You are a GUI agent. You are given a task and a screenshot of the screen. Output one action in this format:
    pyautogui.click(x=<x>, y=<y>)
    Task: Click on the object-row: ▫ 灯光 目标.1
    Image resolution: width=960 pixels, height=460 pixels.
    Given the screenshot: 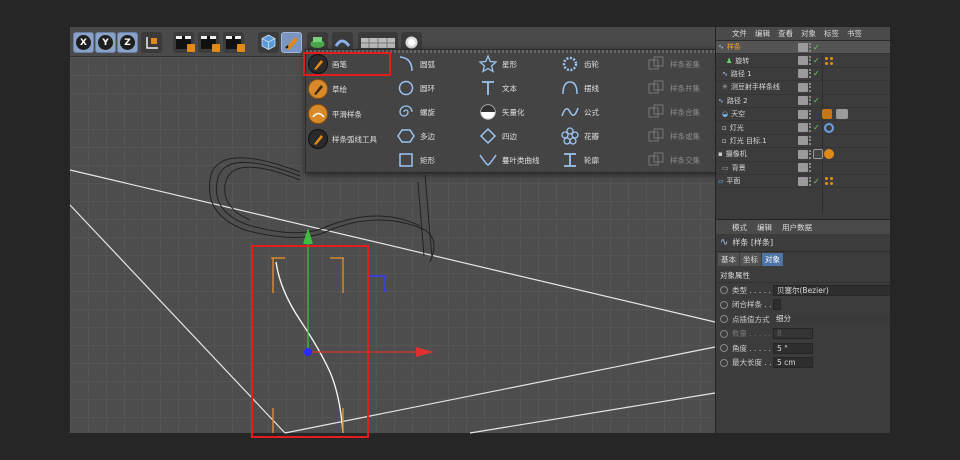 What is the action you would take?
    pyautogui.click(x=803, y=142)
    